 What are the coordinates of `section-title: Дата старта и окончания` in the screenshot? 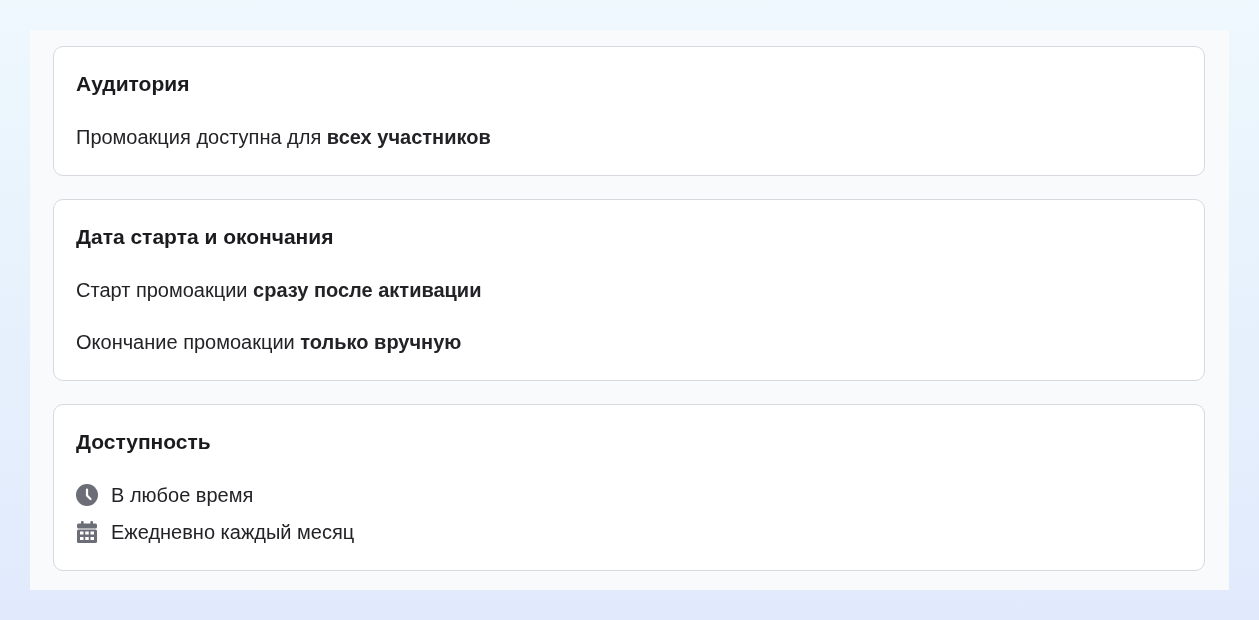 It's located at (205, 237).